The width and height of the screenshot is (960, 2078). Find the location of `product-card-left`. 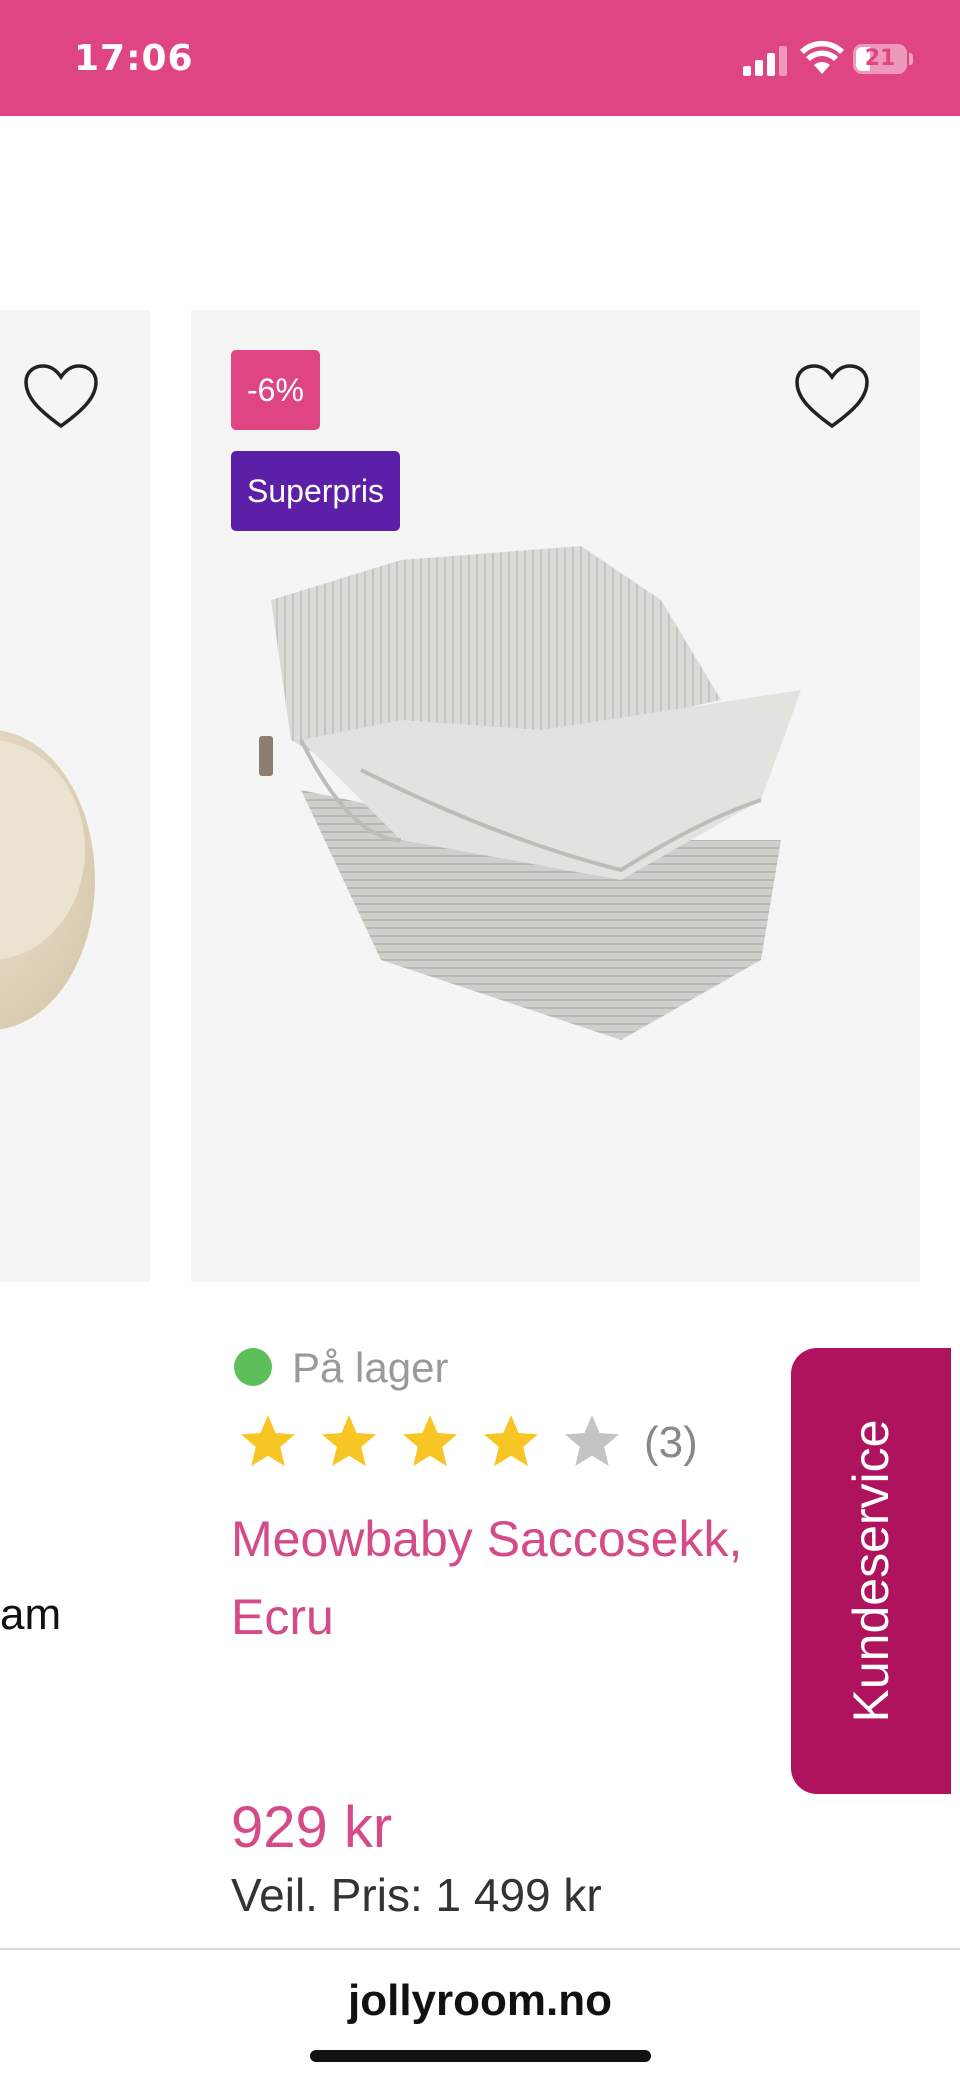

product-card-left is located at coordinates (75, 796).